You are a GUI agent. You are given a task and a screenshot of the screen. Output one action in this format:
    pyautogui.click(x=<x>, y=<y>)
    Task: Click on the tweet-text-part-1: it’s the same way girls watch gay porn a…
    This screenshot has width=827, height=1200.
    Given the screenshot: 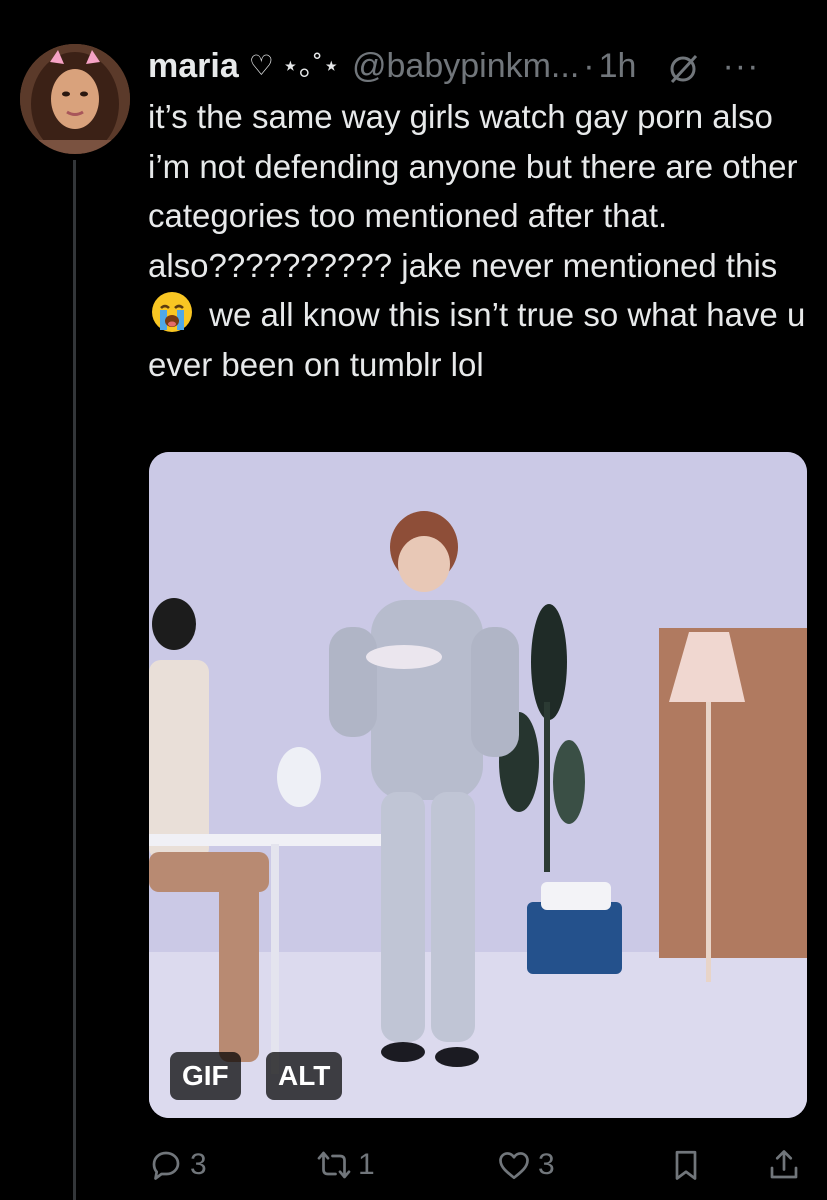 What is the action you would take?
    pyautogui.click(x=473, y=191)
    